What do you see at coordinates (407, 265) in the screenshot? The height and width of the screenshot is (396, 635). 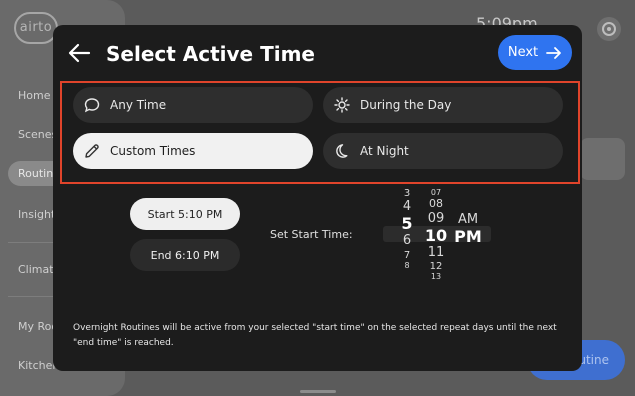 I see `wheel-item: 8` at bounding box center [407, 265].